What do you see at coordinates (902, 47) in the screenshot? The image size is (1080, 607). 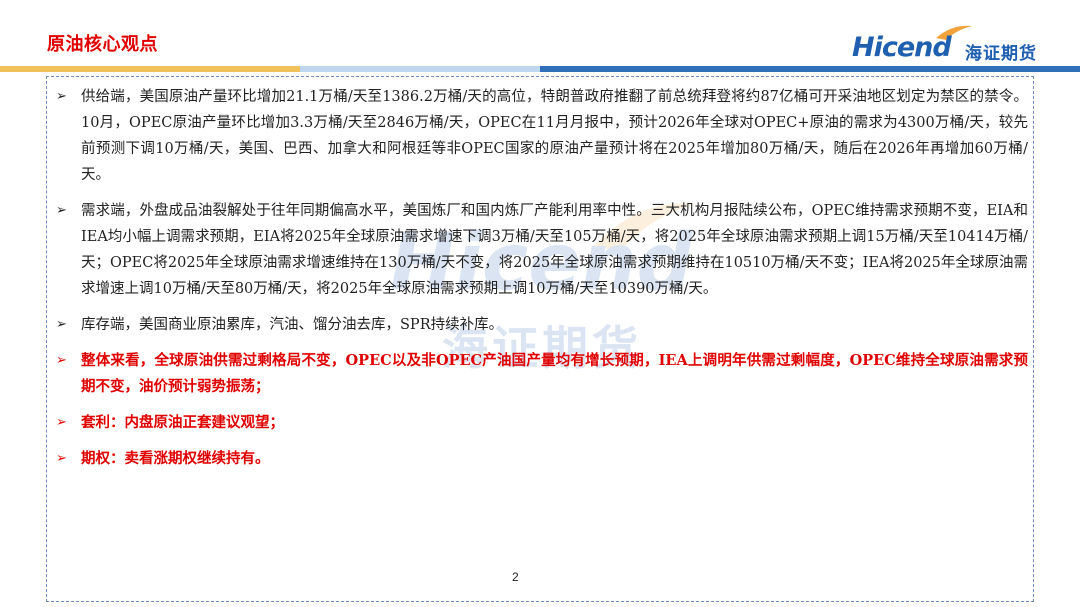 I see `logo-text-en: Hicend` at bounding box center [902, 47].